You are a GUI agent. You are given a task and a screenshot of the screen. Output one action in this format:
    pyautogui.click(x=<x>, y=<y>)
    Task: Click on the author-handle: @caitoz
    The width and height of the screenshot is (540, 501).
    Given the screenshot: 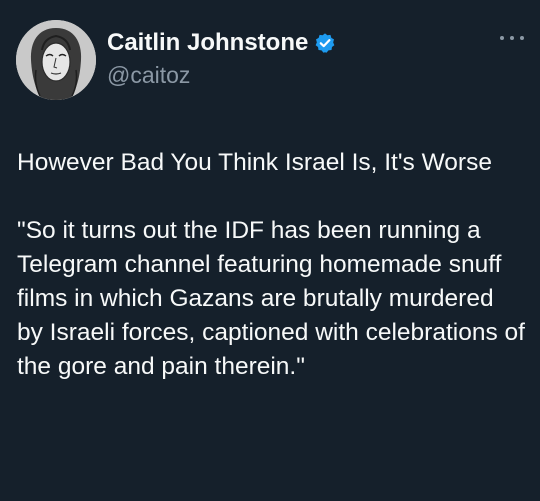 What is the action you would take?
    pyautogui.click(x=148, y=75)
    